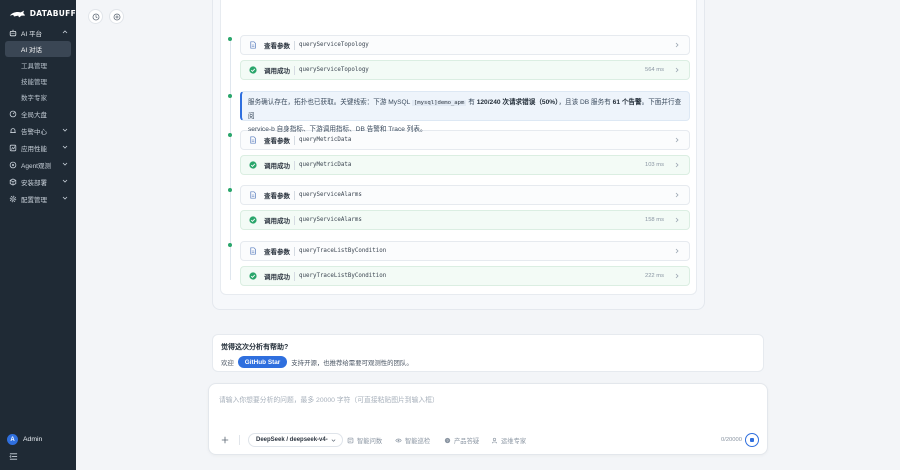  Describe the element at coordinates (12, 181) in the screenshot. I see `package-icon` at that location.